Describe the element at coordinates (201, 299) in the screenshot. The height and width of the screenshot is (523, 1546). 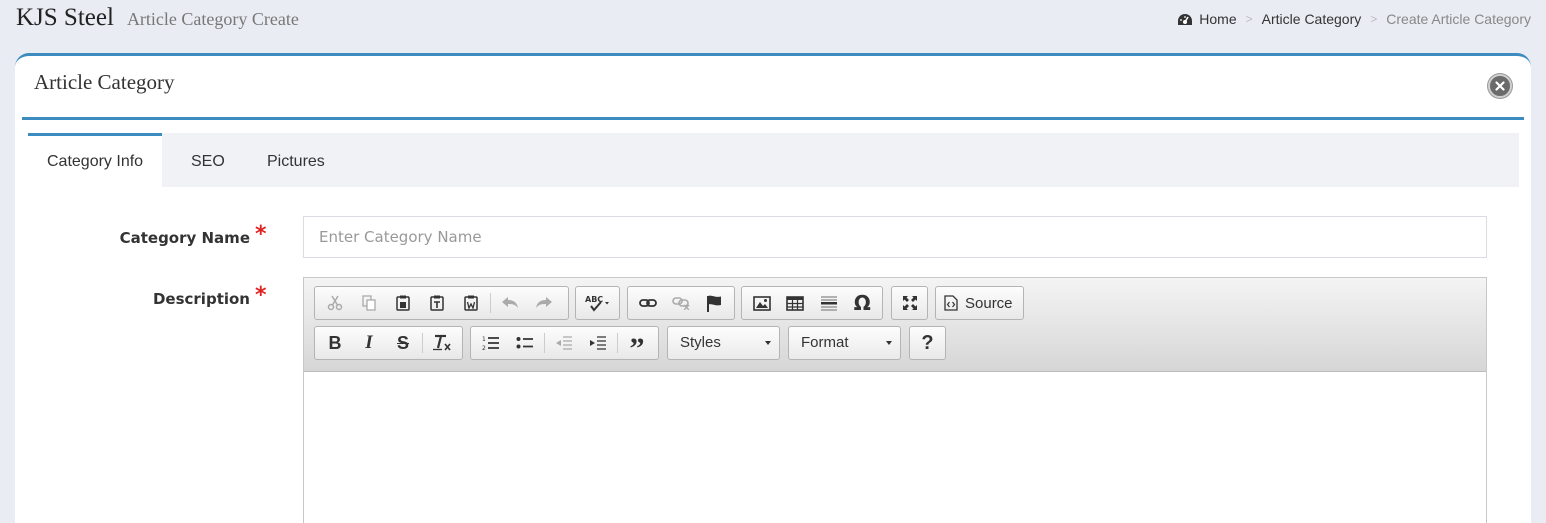
I see `description-label: Description` at that location.